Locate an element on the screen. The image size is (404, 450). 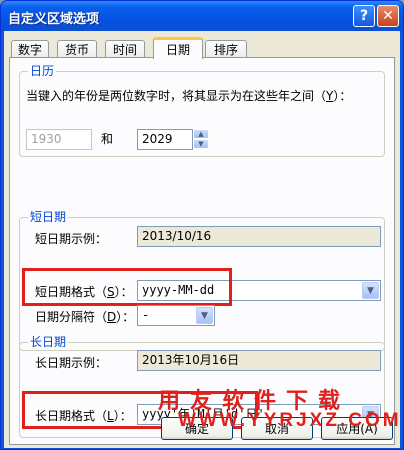
close-icon: ✕ is located at coordinates (388, 16).